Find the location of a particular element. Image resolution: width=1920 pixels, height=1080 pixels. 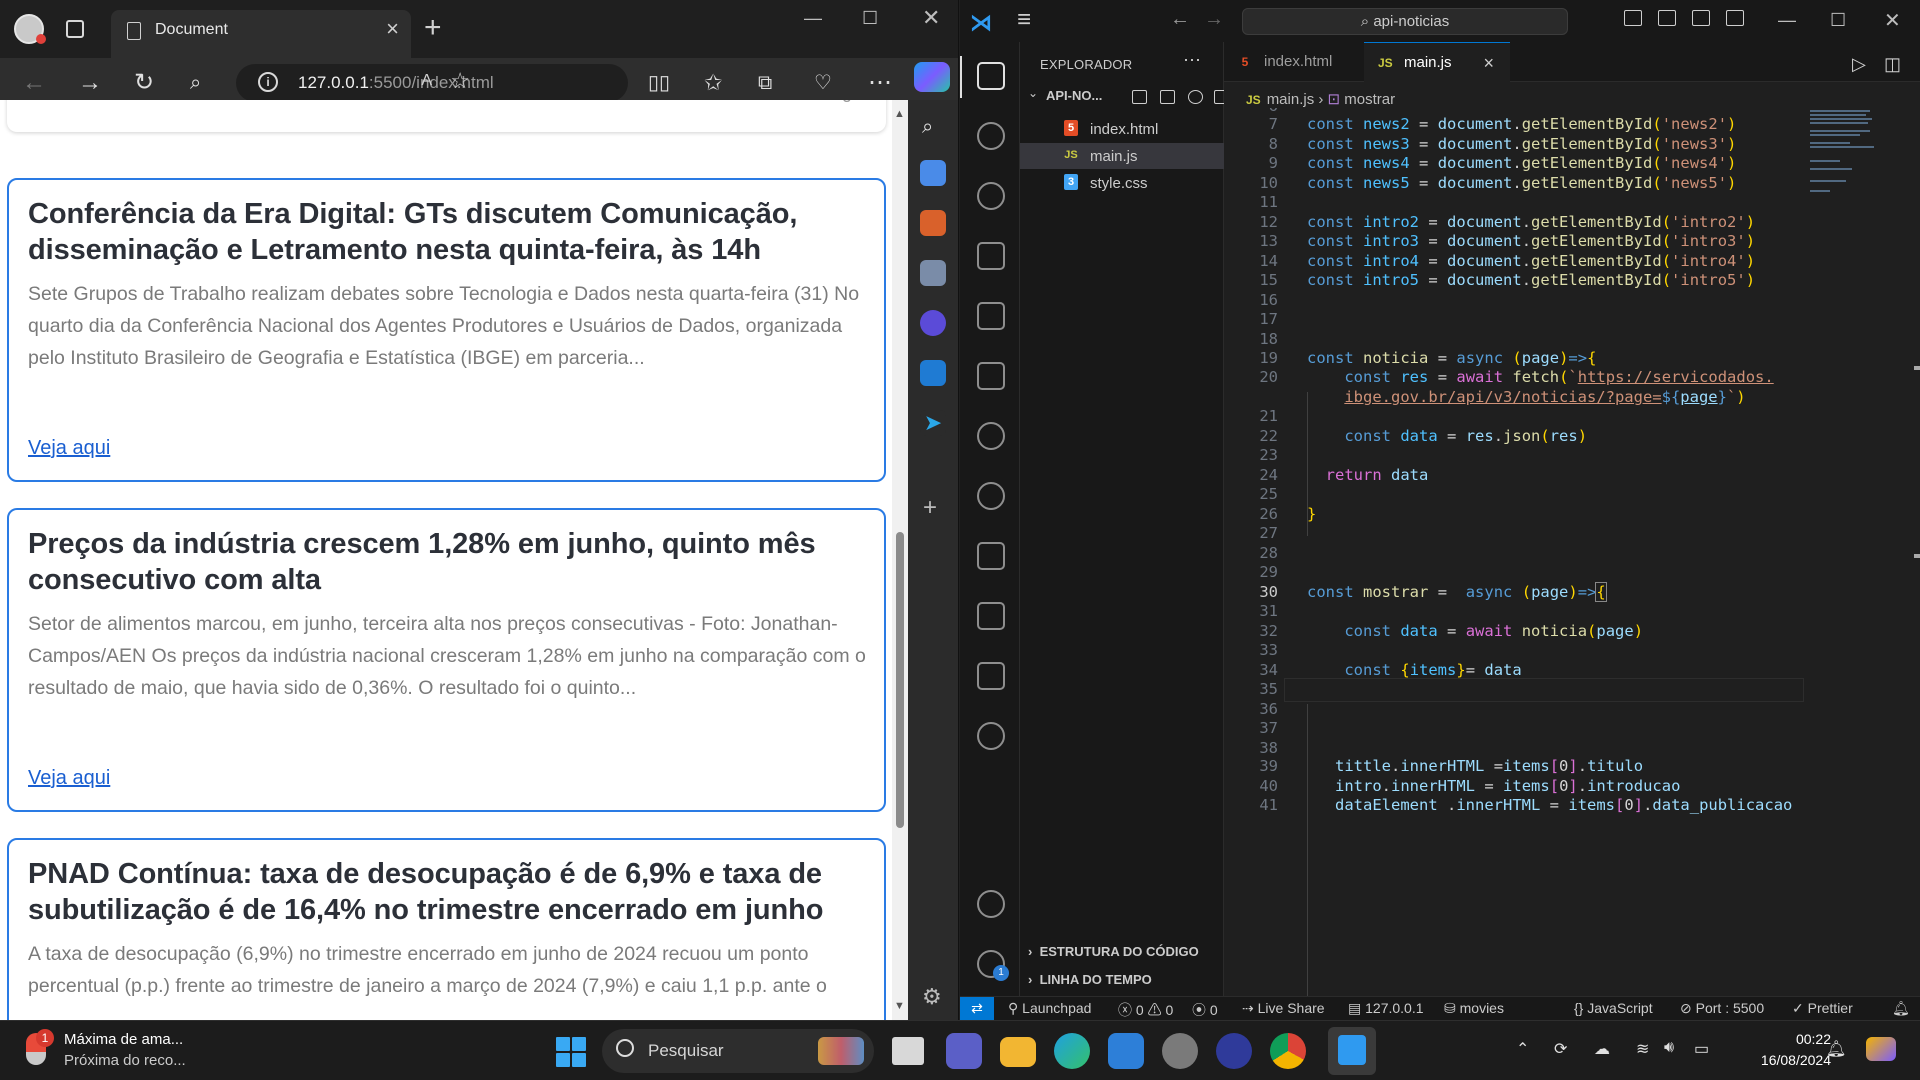

menu-icon: ≡ is located at coordinates (1024, 20).